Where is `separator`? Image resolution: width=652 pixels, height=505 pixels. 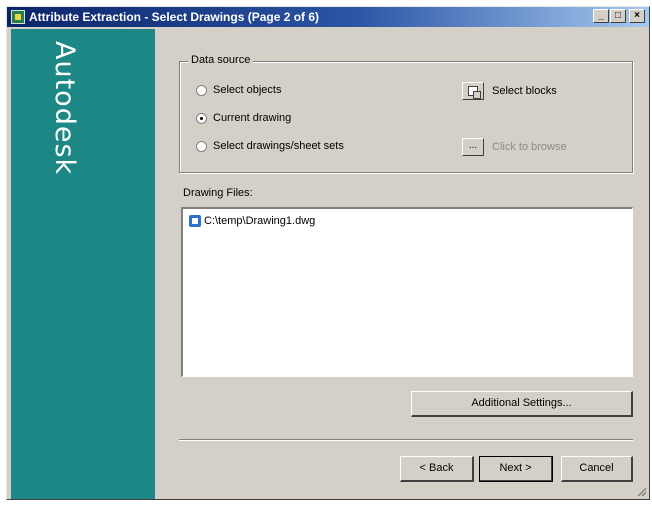
separator is located at coordinates (406, 440).